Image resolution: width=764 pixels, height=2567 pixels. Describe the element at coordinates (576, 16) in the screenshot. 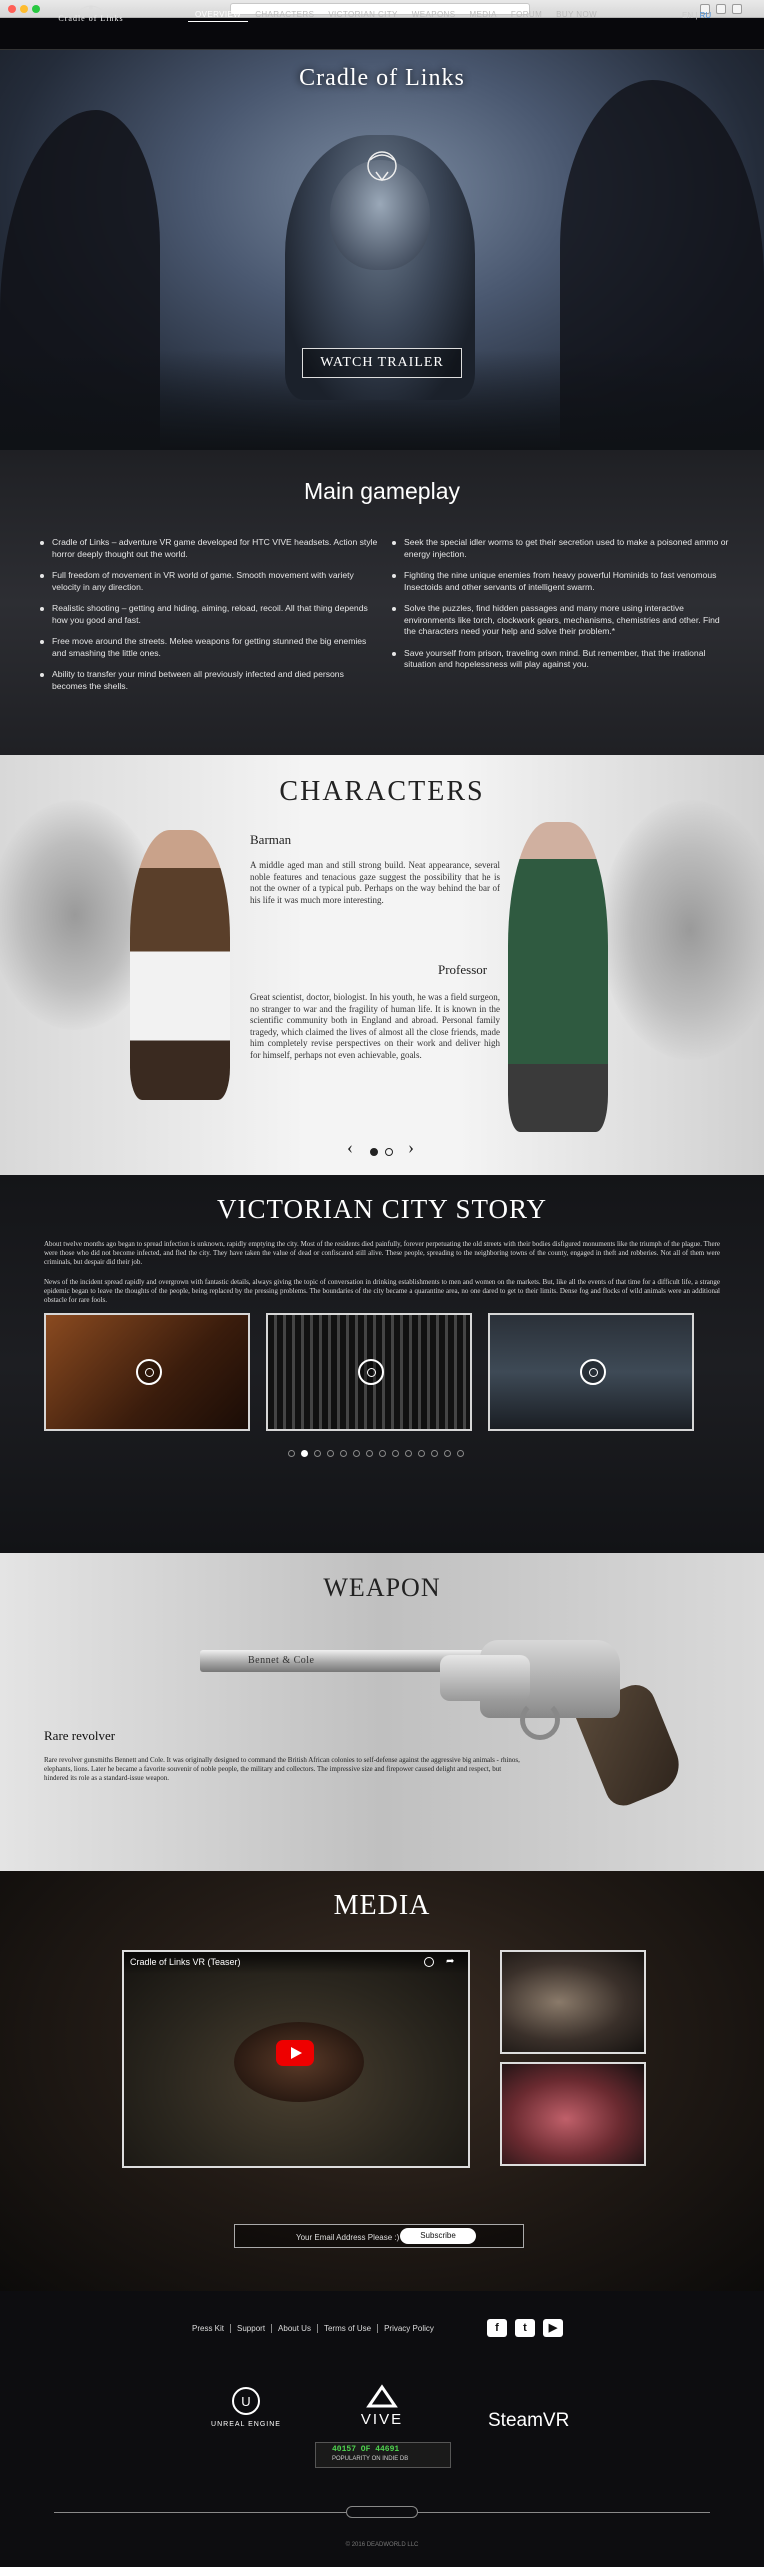

I see `nav-link-buy-now: BUY NOW` at that location.